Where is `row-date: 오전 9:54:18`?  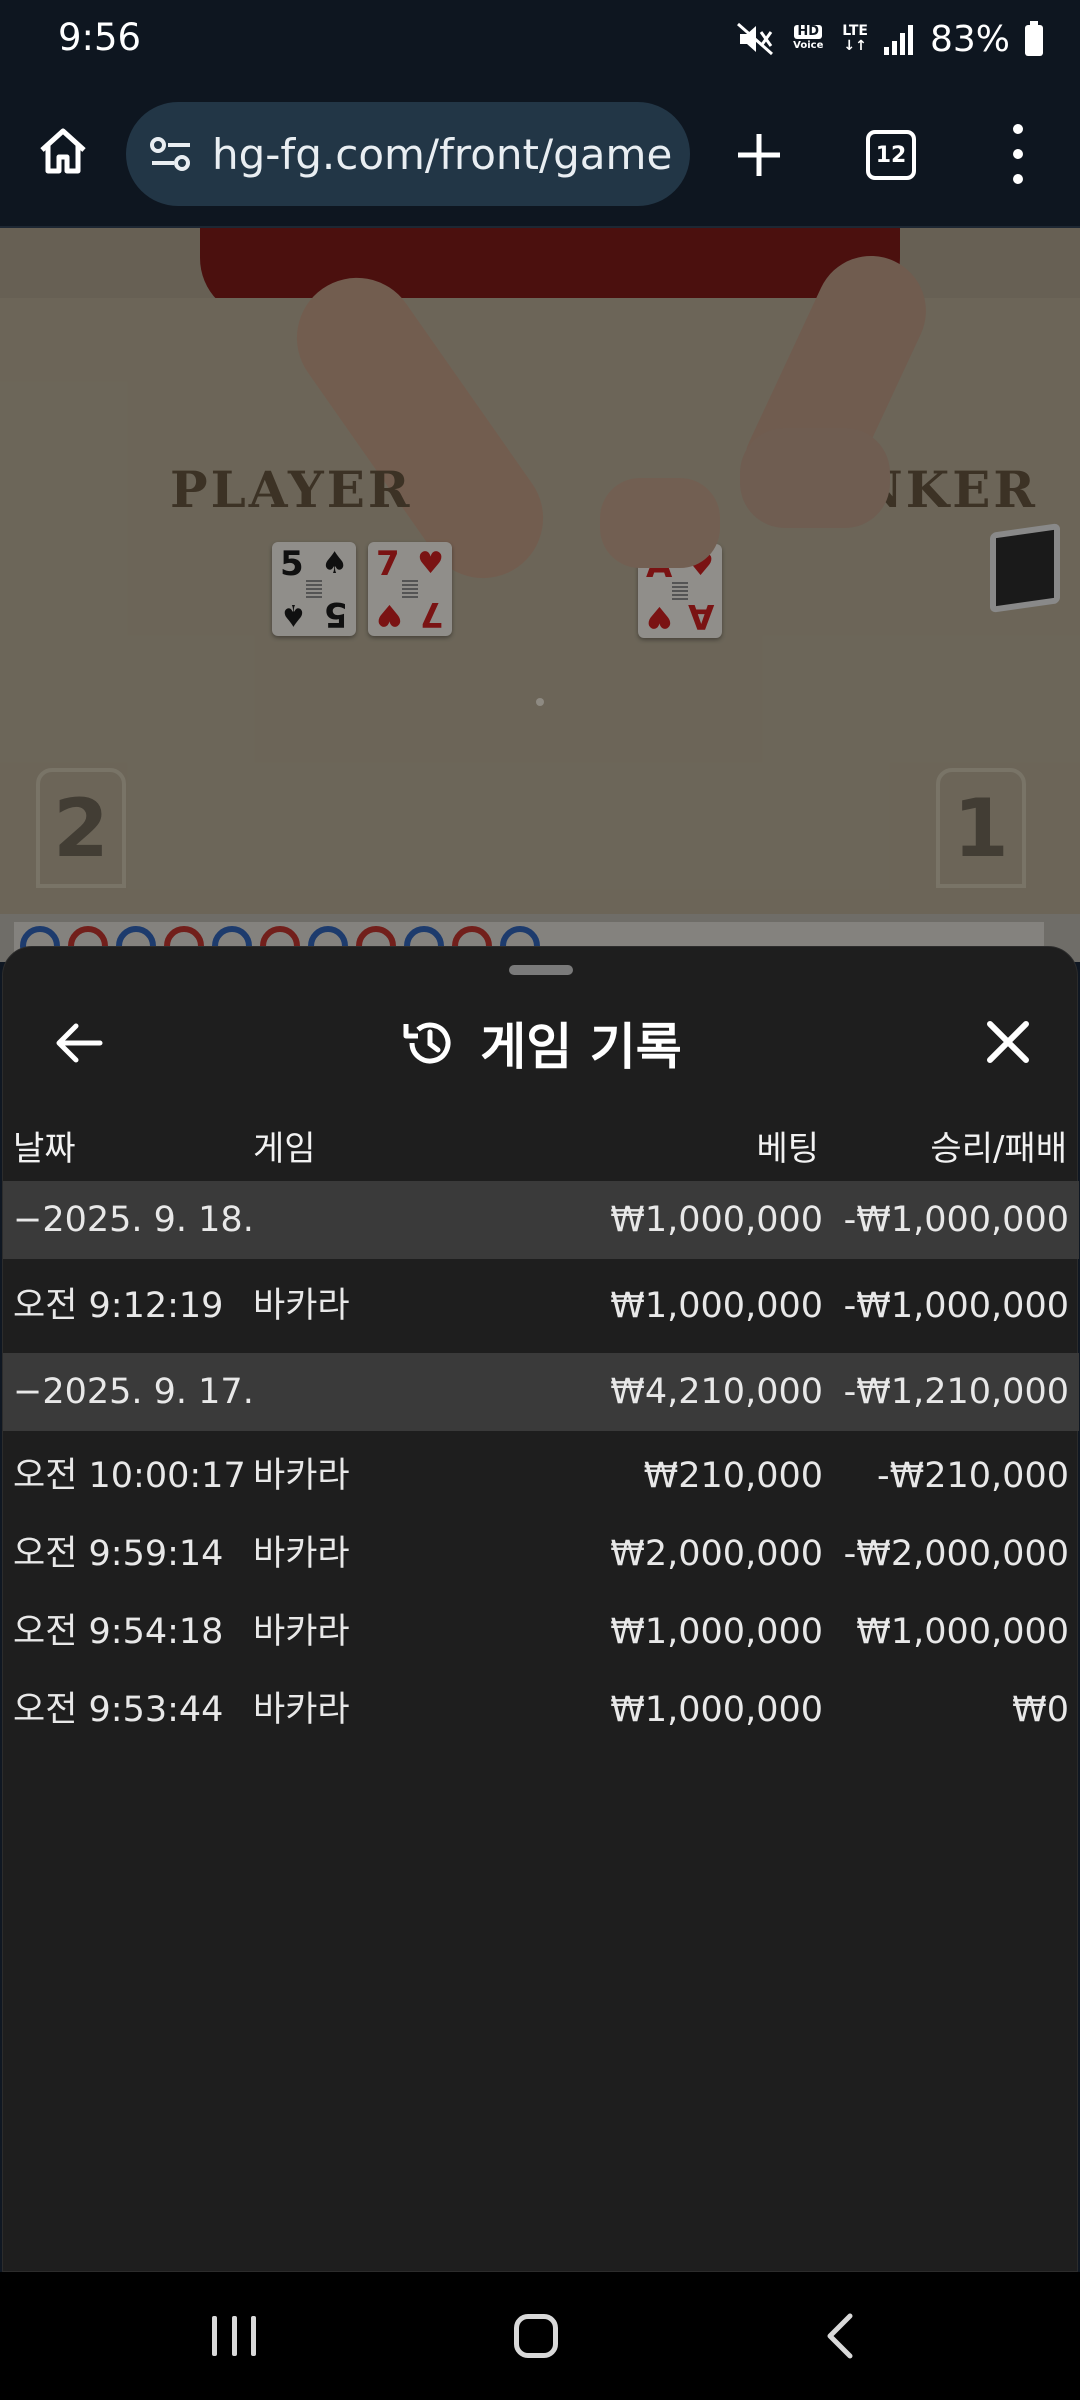 row-date: 오전 9:54:18 is located at coordinates (118, 1632).